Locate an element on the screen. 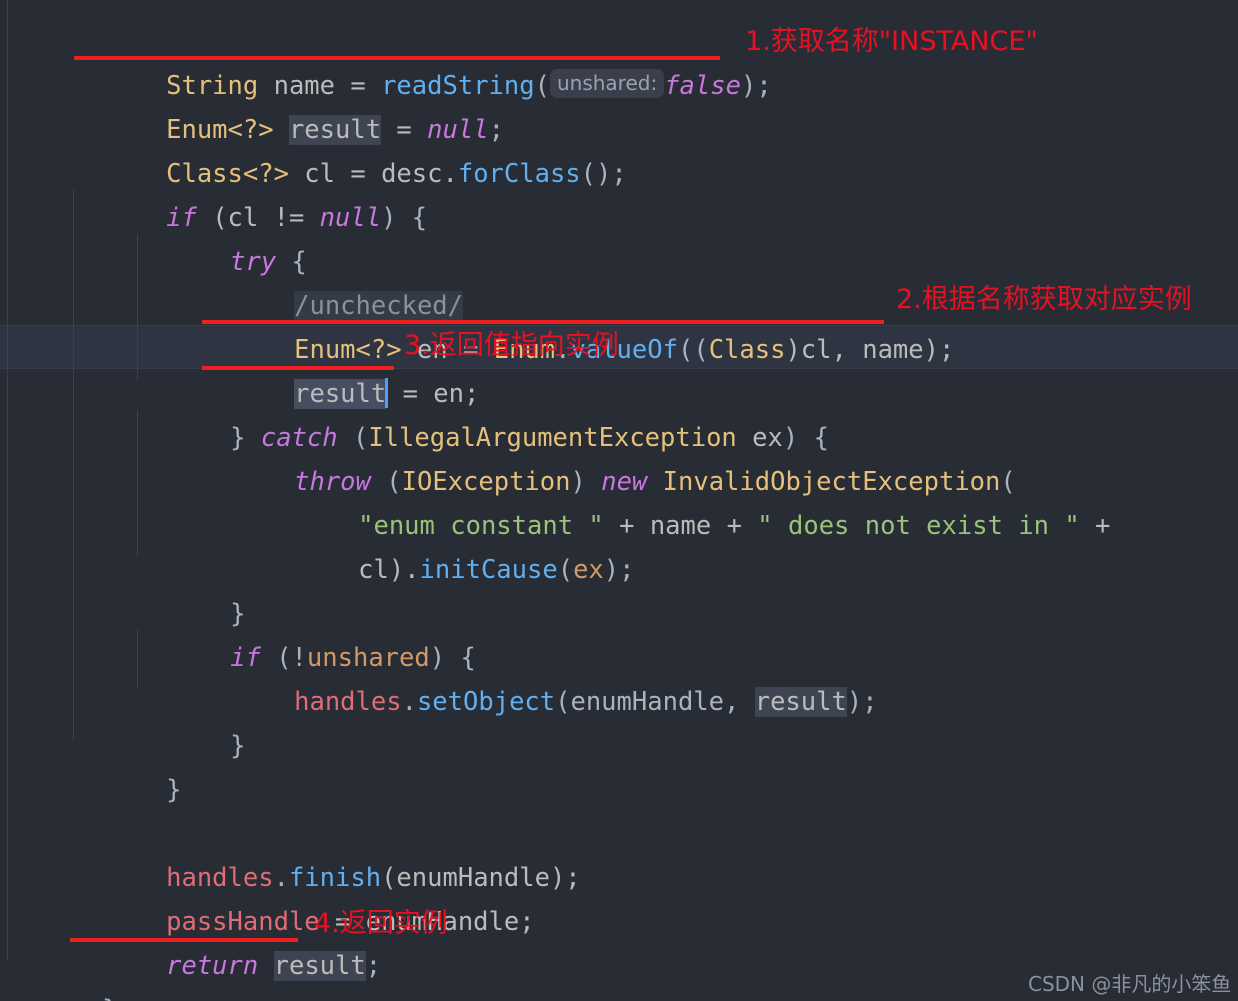 Image resolution: width=1238 pixels, height=1001 pixels. code-line: handles.setObject(enumHandle, result); is located at coordinates (619, 676).